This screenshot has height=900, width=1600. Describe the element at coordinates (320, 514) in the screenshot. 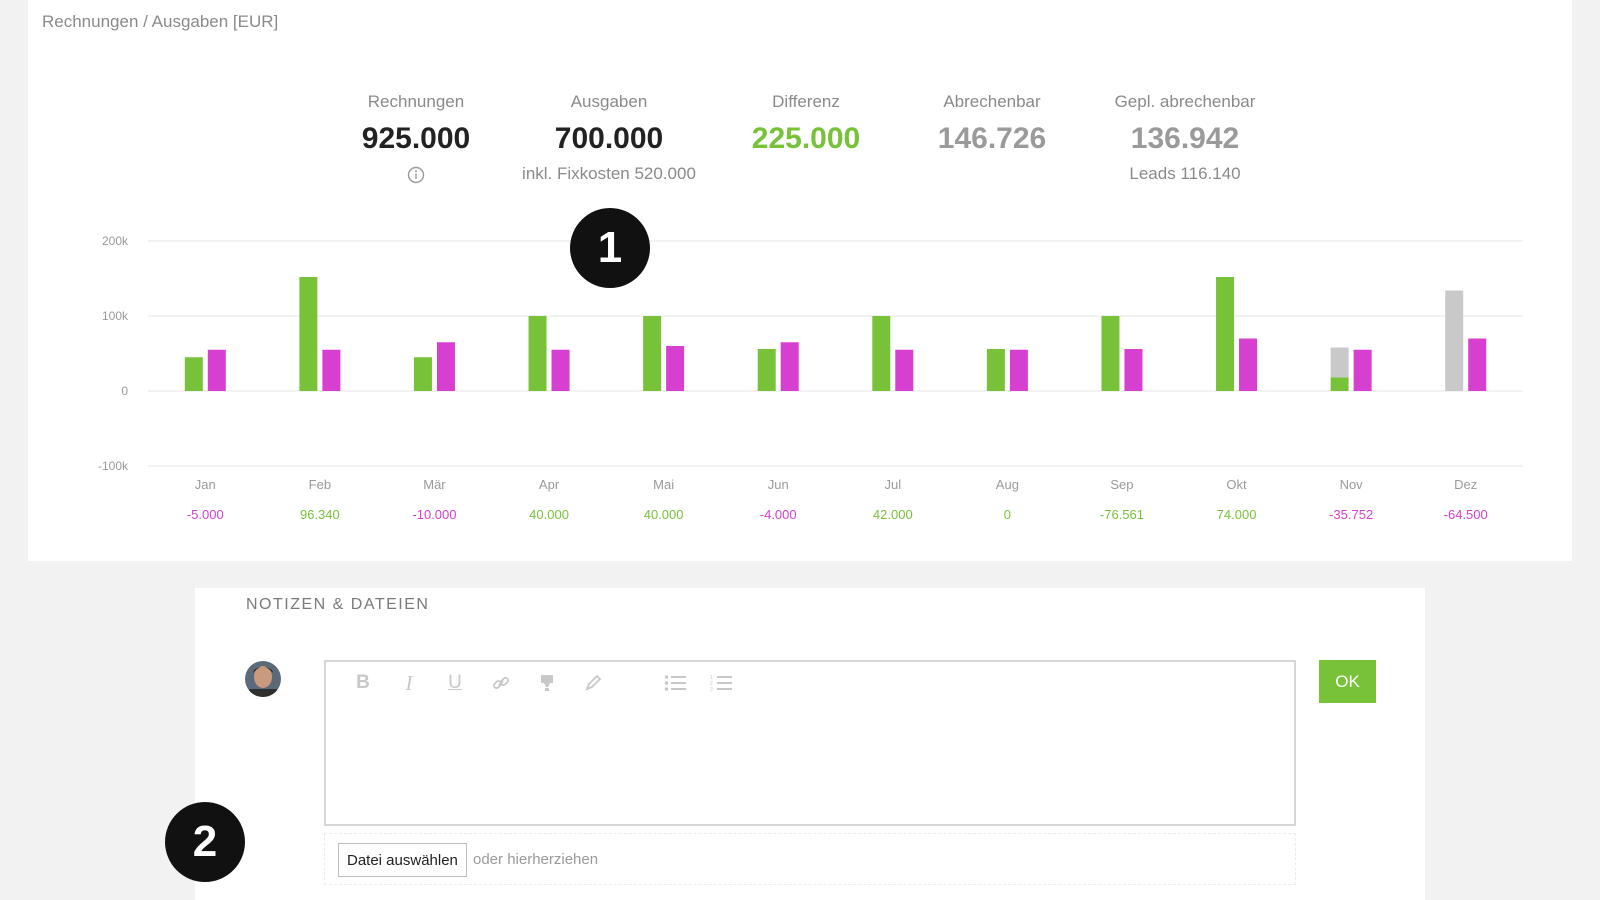

I see `difference-label: 96.340` at that location.